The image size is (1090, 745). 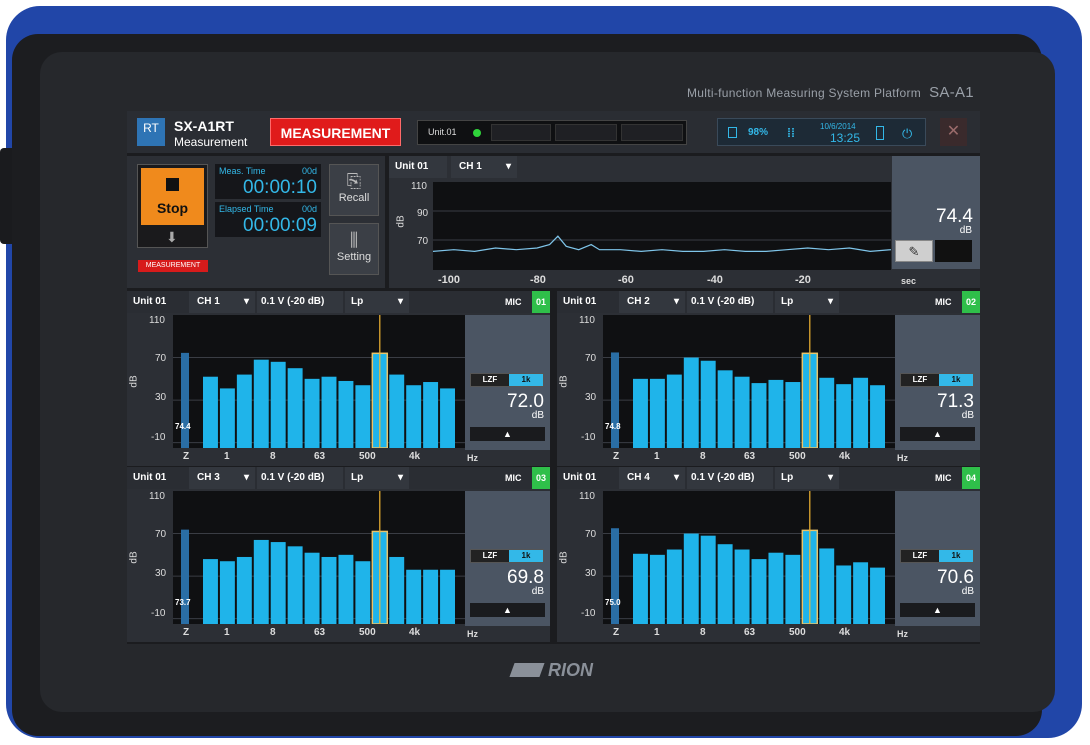 I want to click on ts-channel-select: CH 1 ▾, so click(x=484, y=167).